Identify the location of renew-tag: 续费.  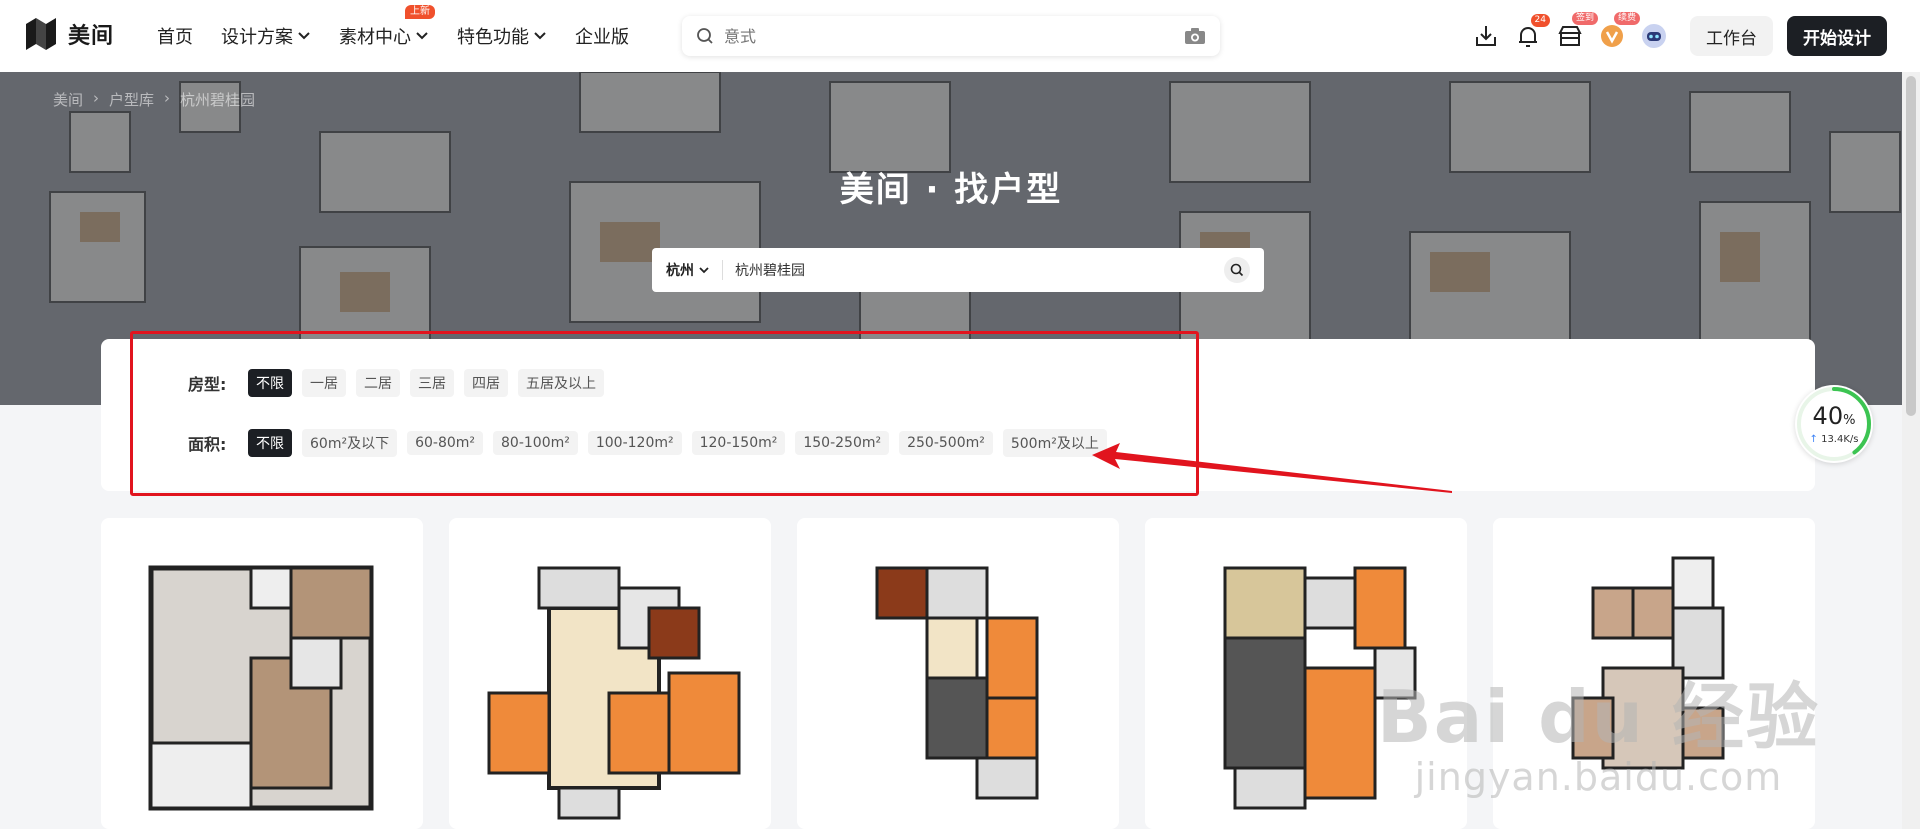
(1626, 18).